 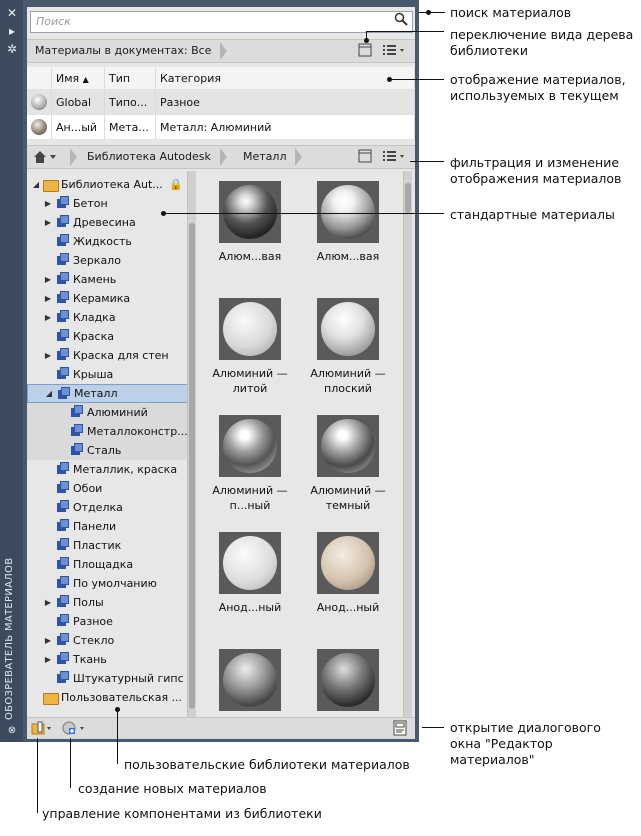 What do you see at coordinates (130, 78) in the screenshot?
I see `column-header-type: Тип` at bounding box center [130, 78].